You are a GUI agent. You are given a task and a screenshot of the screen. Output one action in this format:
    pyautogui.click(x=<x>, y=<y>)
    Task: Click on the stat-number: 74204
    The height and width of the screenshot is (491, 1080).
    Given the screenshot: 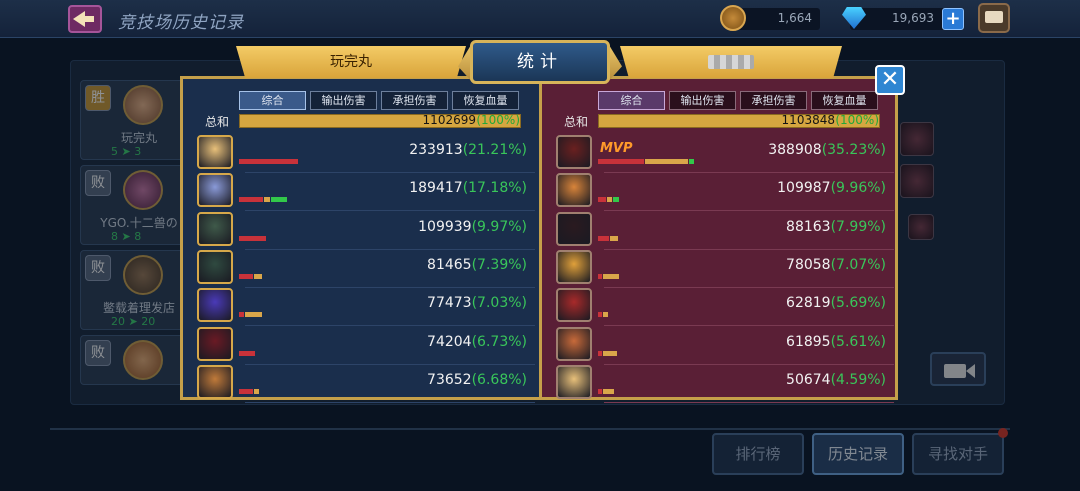 What is the action you would take?
    pyautogui.click(x=449, y=341)
    